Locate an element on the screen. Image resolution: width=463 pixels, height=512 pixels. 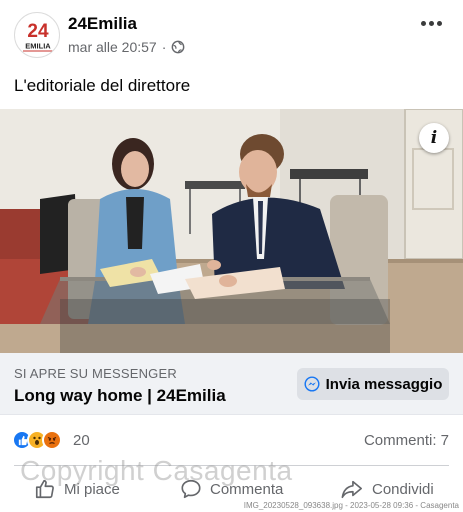
post-header: 24 EMILIA 24Emilia mar alle 20:57 · is located at coordinates (231, 30).